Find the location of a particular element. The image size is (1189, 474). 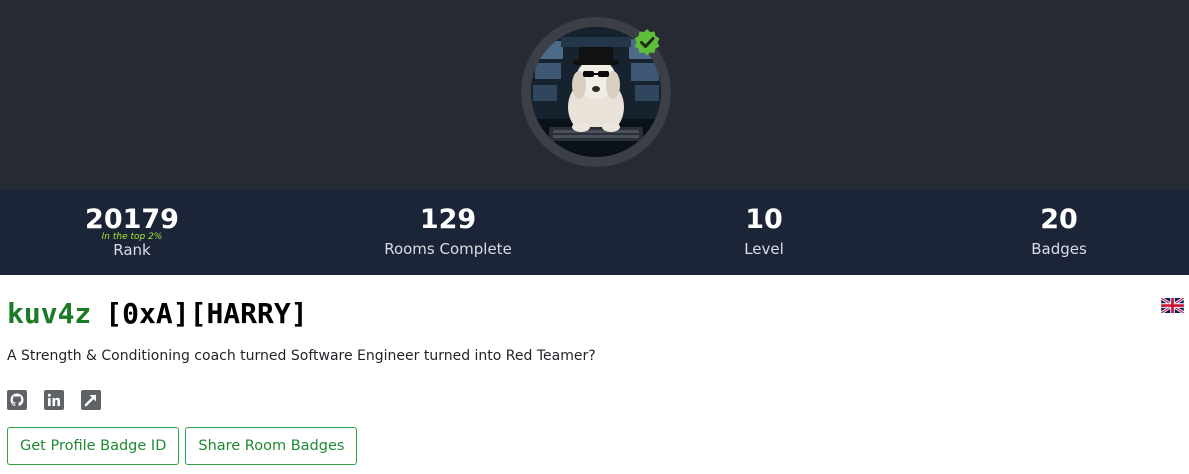

profile-actions: Get Profile Badge ID Share Room Badges is located at coordinates (182, 446).